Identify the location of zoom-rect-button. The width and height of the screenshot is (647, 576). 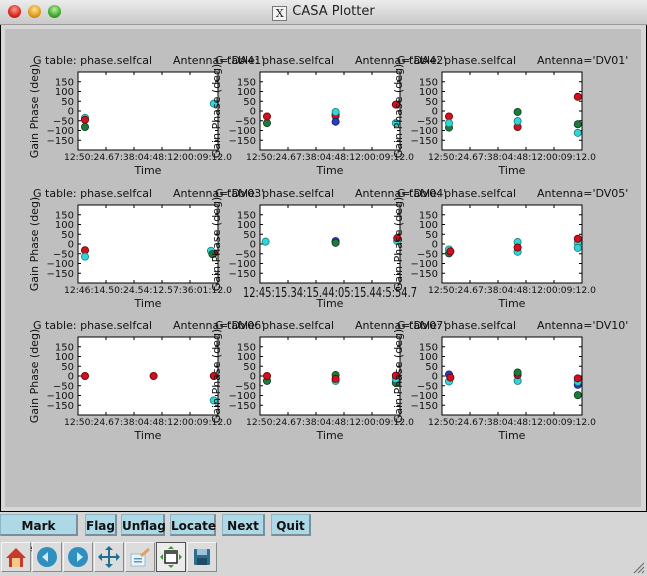
(140, 557).